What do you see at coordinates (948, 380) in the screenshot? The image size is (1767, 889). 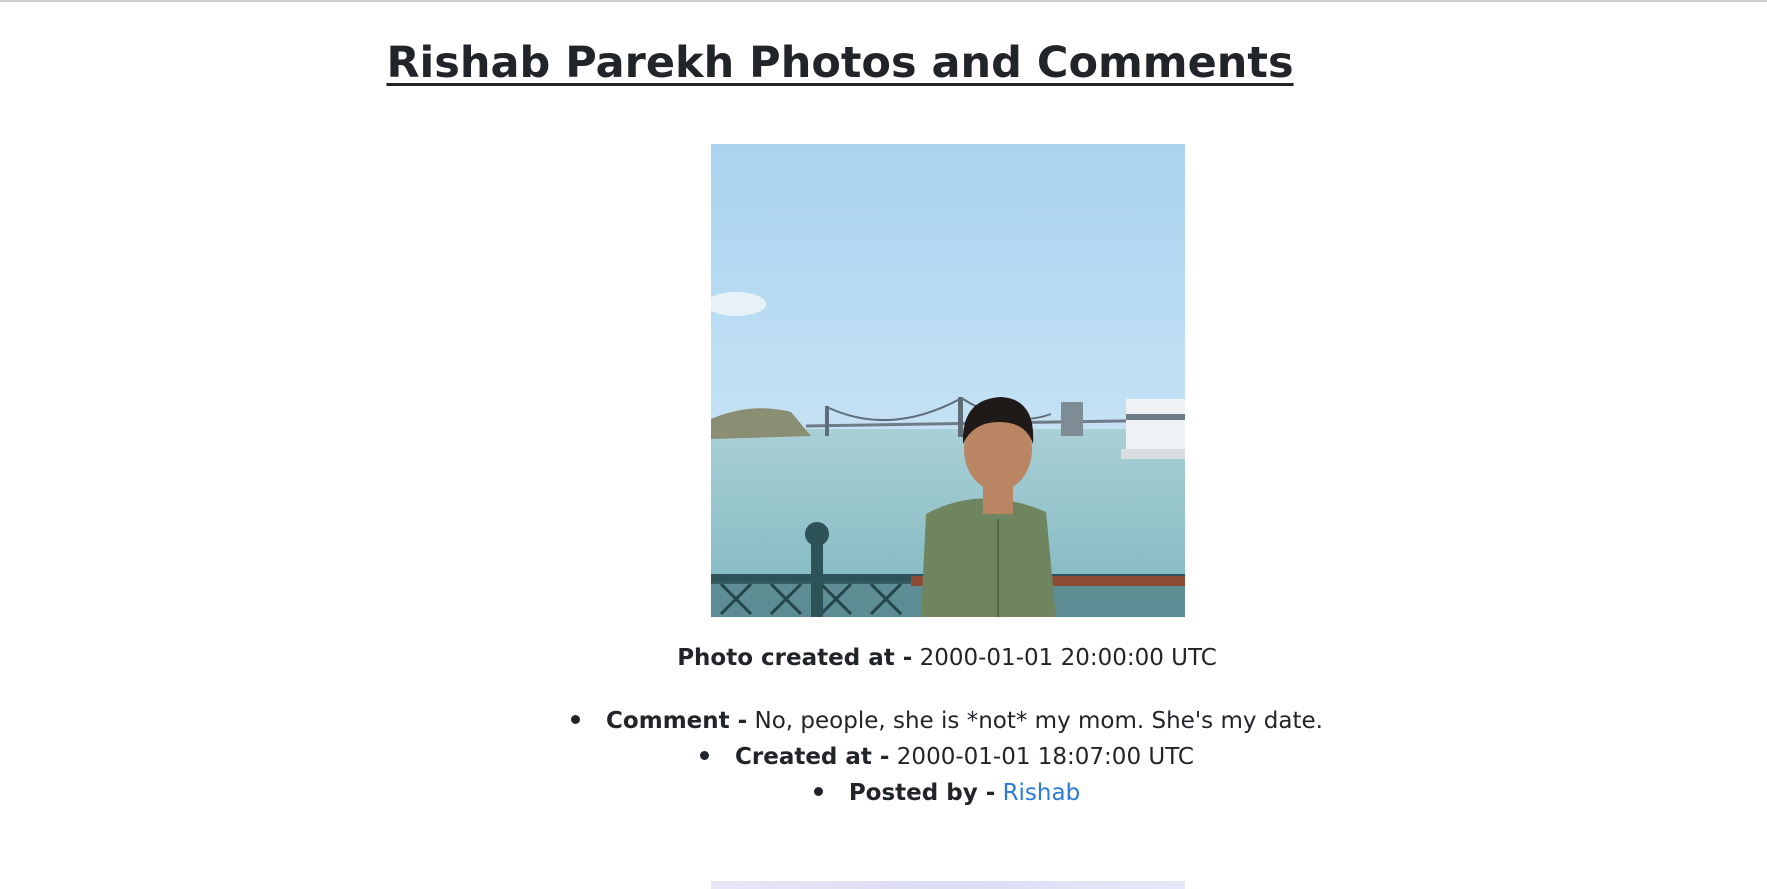 I see `photo-image` at bounding box center [948, 380].